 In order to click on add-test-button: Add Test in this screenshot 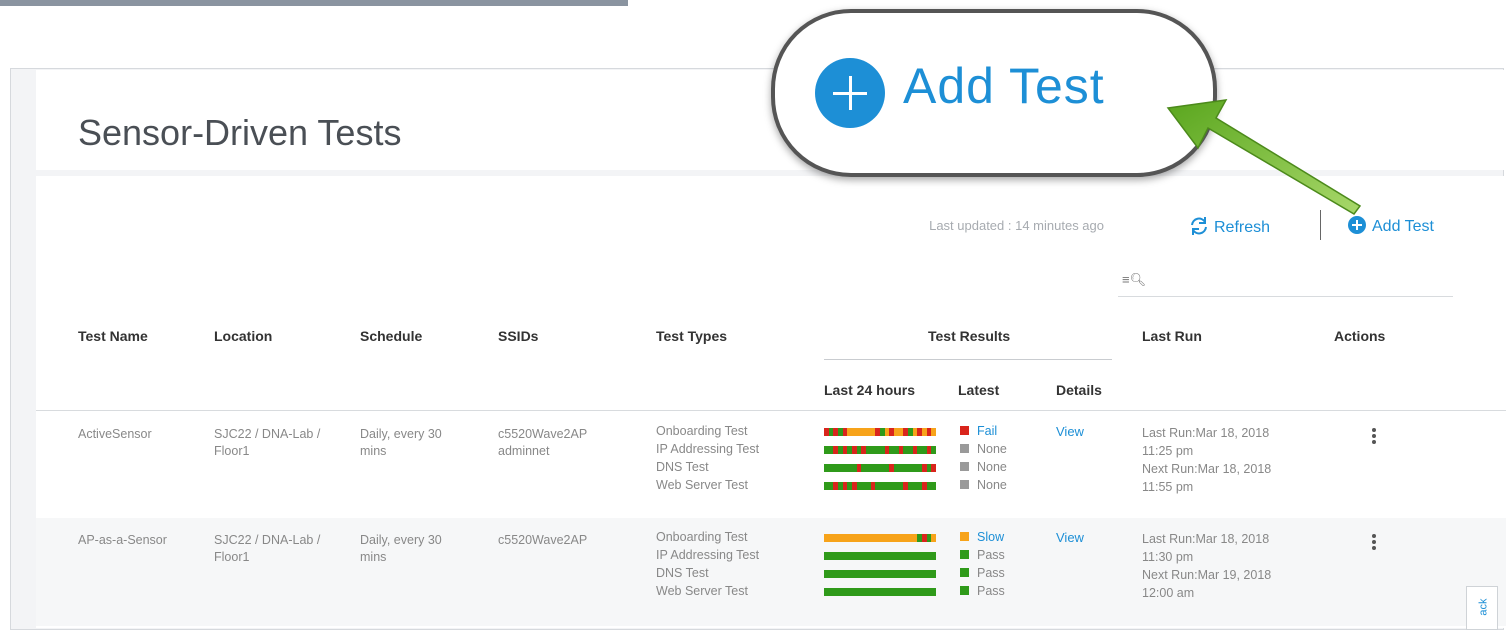, I will do `click(1391, 226)`.